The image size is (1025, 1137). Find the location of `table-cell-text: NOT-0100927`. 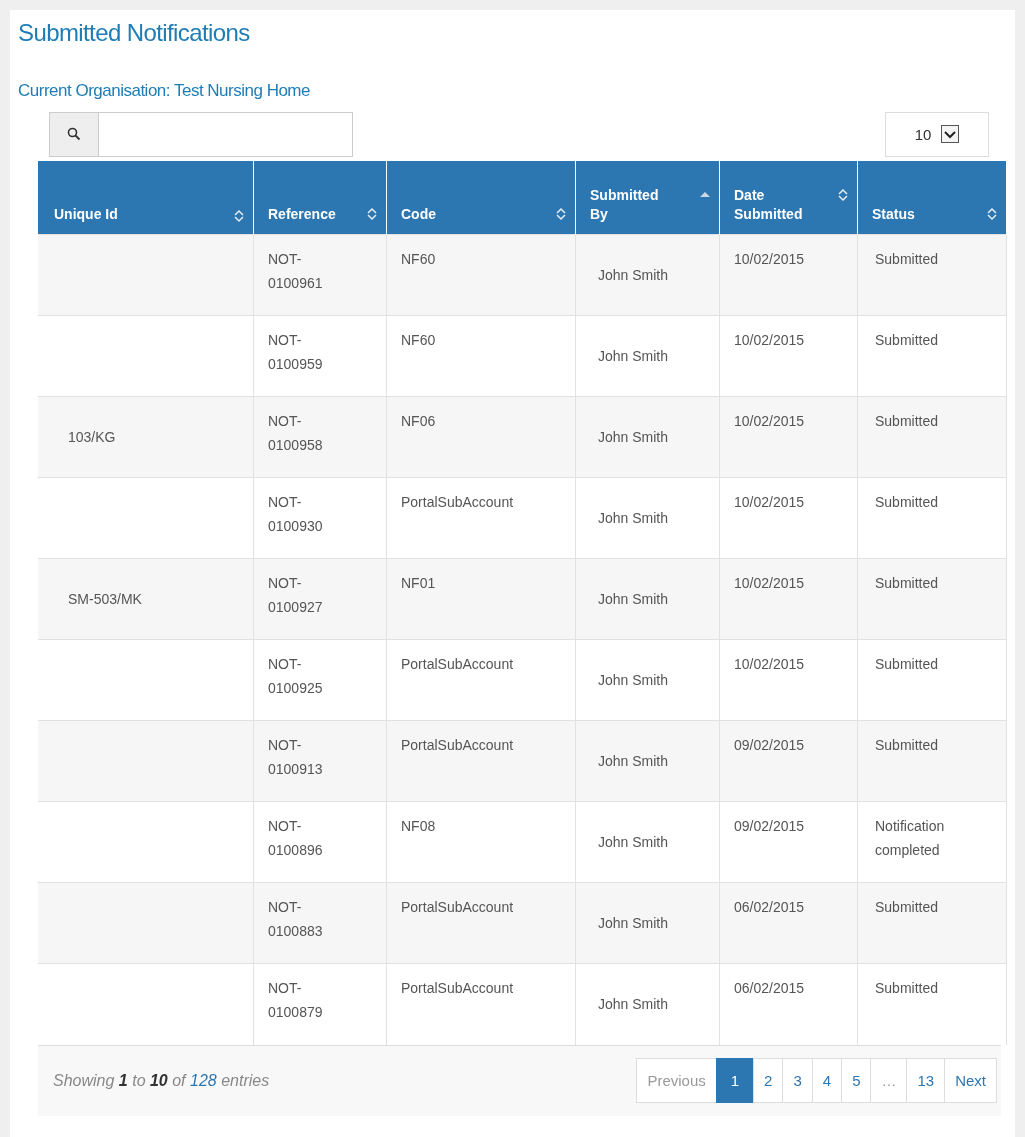

table-cell-text: NOT-0100927 is located at coordinates (296, 595).